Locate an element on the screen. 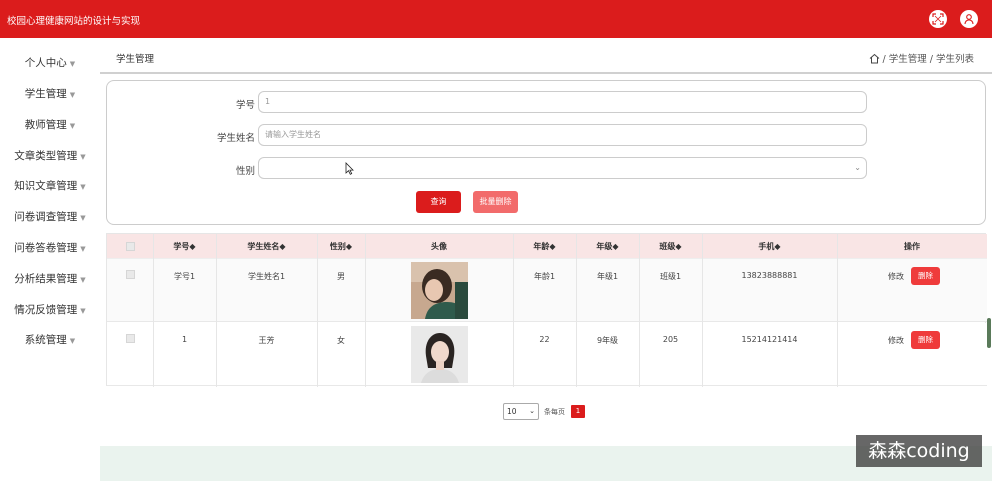 The height and width of the screenshot is (481, 992). sidebar-item-system: 系统管理 ▼ is located at coordinates (50, 339).